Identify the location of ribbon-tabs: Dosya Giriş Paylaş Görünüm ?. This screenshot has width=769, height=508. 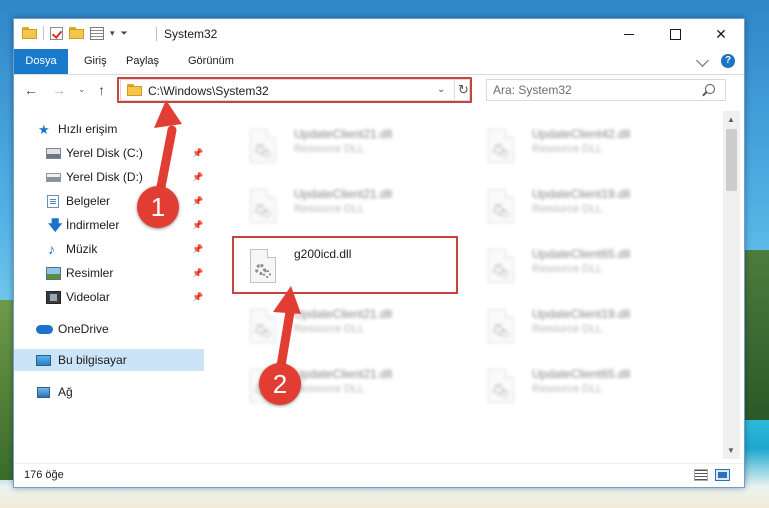
(379, 62).